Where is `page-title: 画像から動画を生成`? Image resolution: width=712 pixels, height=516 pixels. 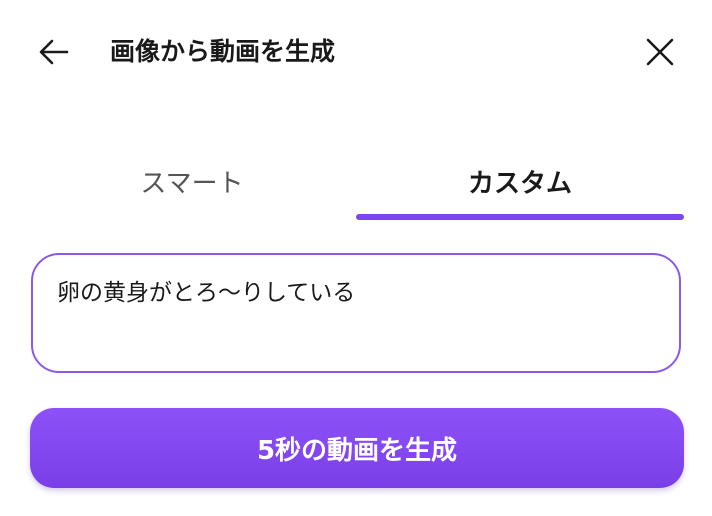
page-title: 画像から動画を生成 is located at coordinates (223, 51).